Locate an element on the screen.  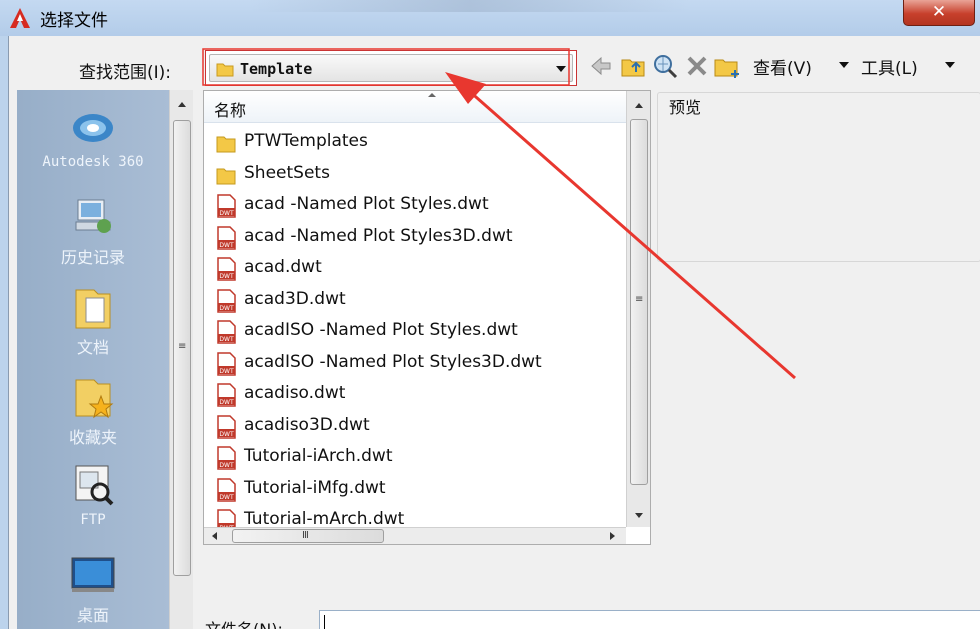
ftp-icon is located at coordinates (94, 485).